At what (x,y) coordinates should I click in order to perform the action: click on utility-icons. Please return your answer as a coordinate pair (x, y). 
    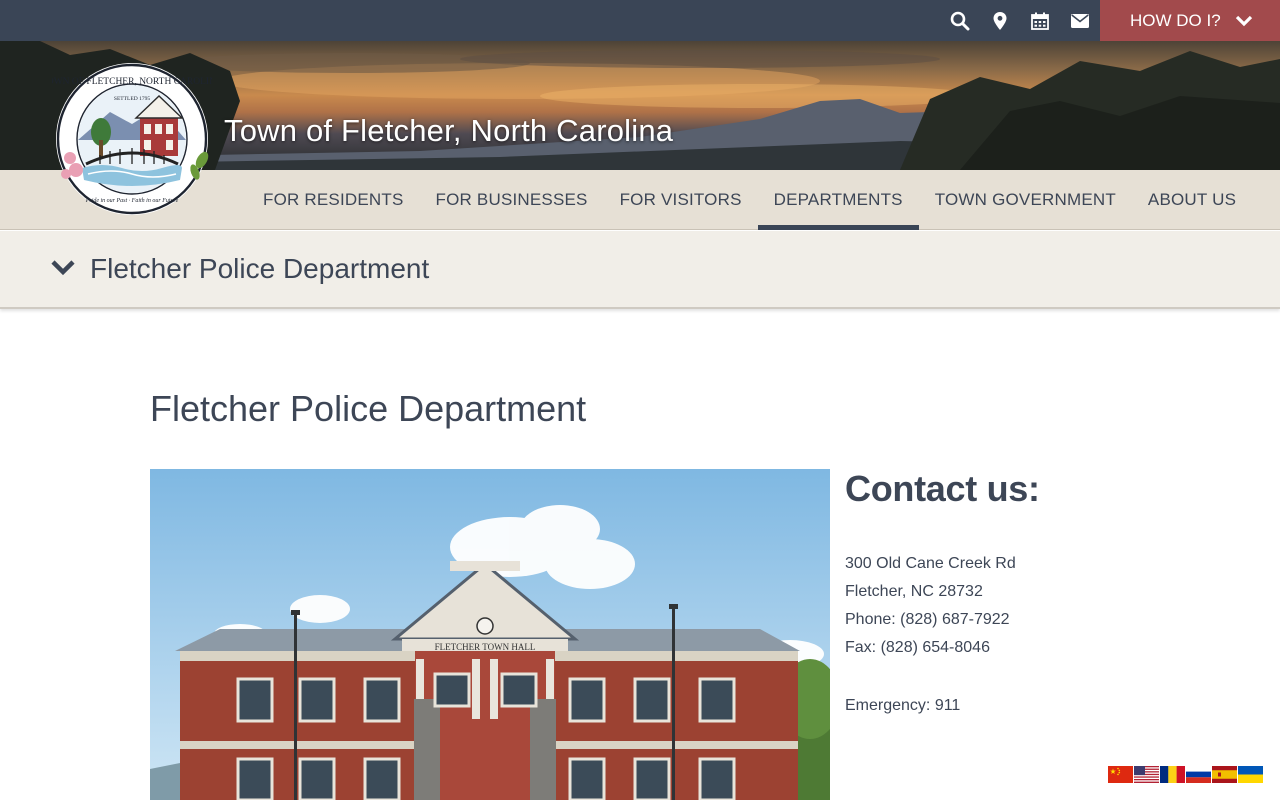
    Looking at the image, I should click on (1020, 20).